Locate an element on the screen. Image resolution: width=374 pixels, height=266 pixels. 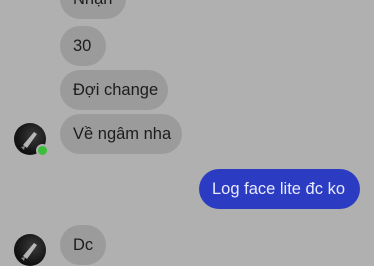
message-bubble-sent: Log face lite đc ko is located at coordinates (279, 189).